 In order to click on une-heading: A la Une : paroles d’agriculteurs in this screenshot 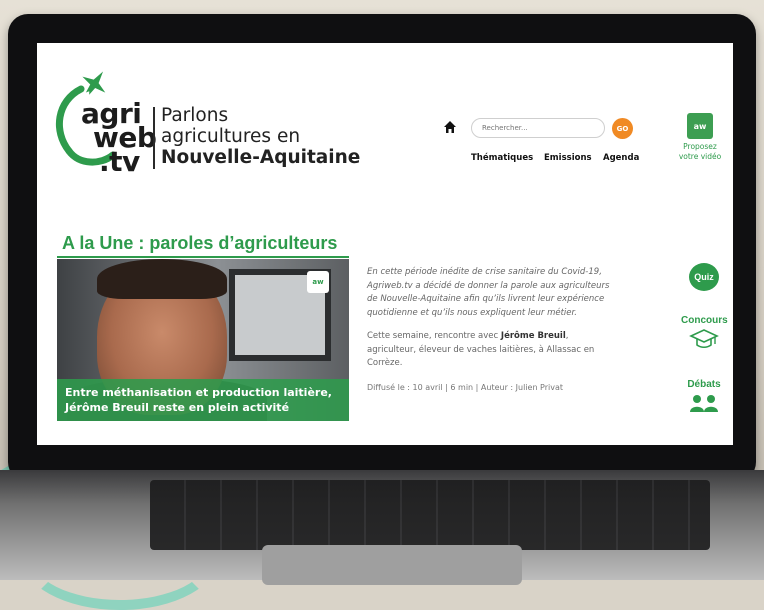, I will do `click(199, 243)`.